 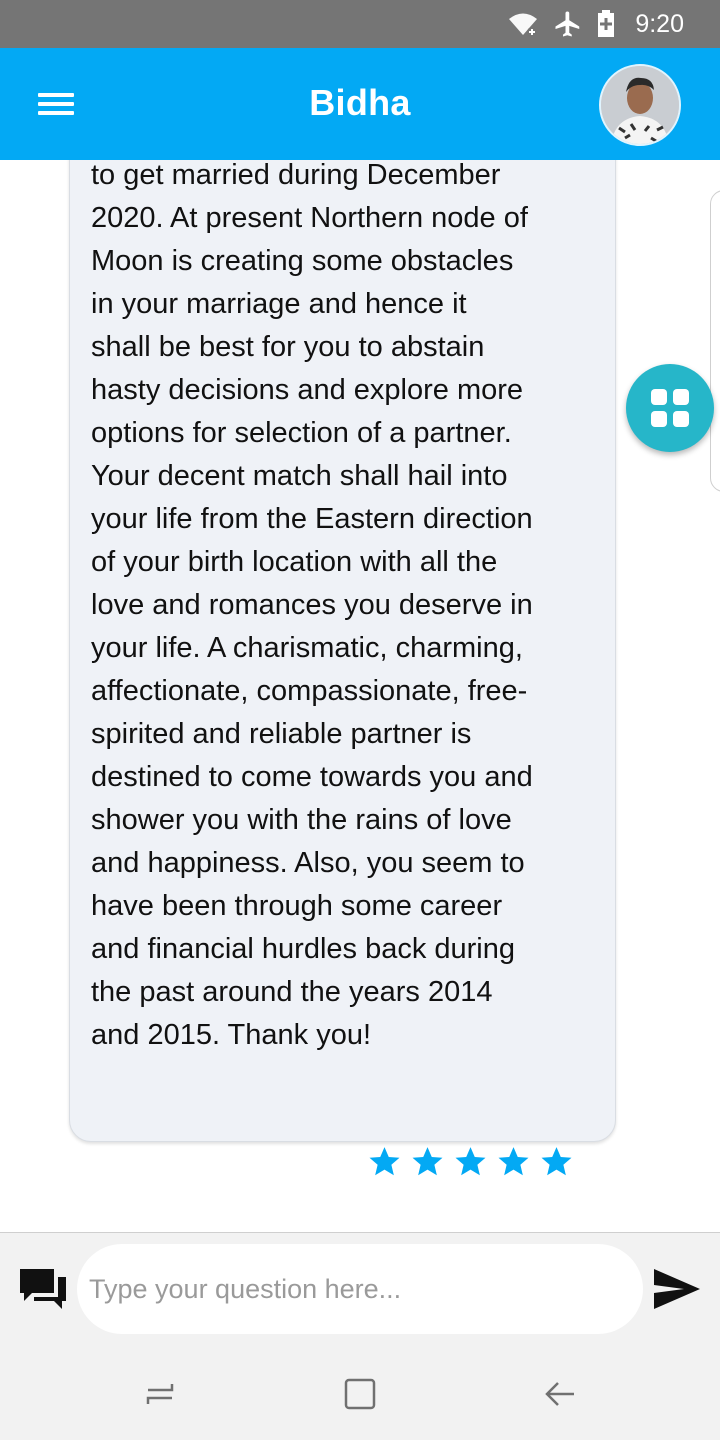 What do you see at coordinates (659, 23) in the screenshot?
I see `status-time: 9:20` at bounding box center [659, 23].